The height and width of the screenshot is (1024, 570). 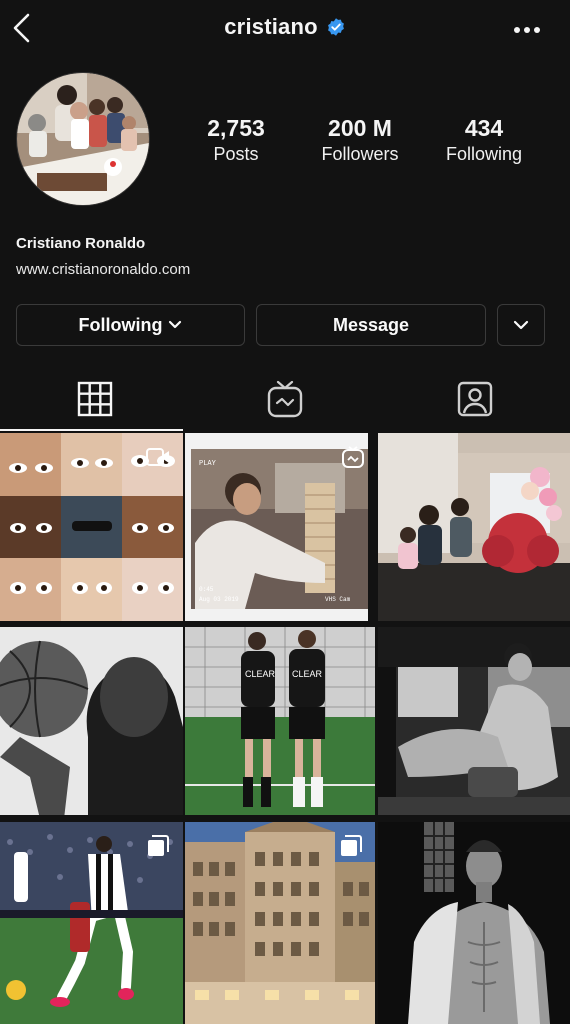 I want to click on followers-label: Followers, so click(x=360, y=154).